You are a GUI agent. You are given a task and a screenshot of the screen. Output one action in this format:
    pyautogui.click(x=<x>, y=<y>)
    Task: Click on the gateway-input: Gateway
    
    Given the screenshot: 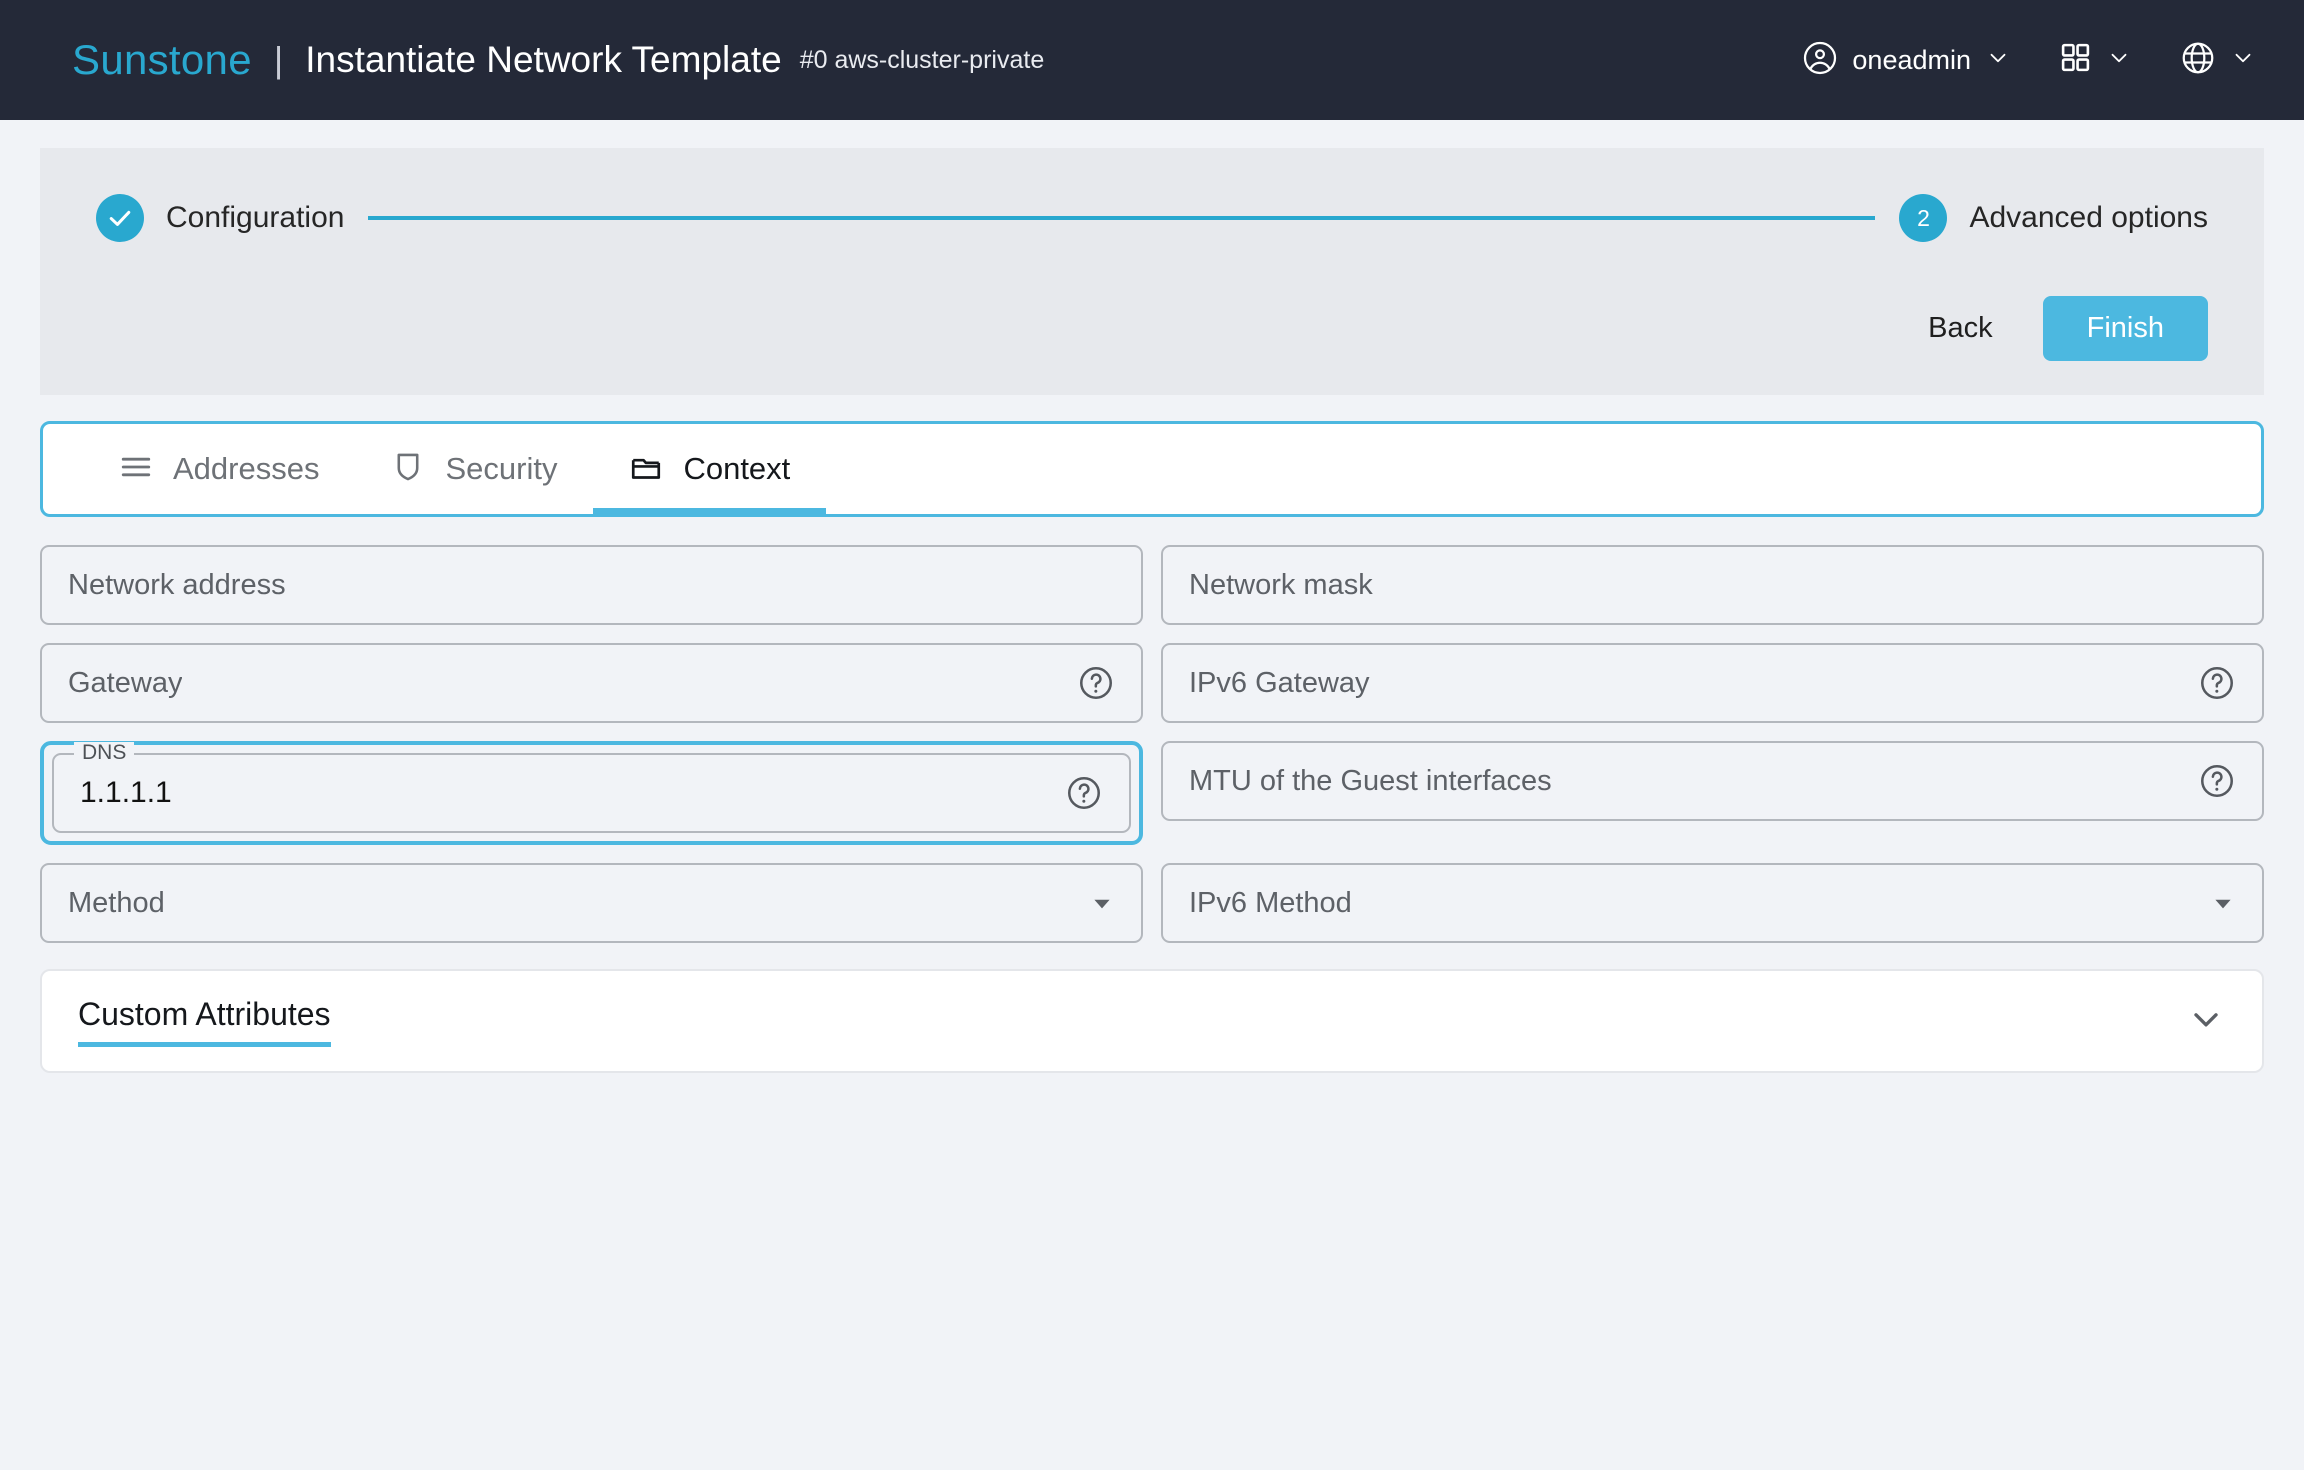 What is the action you would take?
    pyautogui.click(x=591, y=683)
    